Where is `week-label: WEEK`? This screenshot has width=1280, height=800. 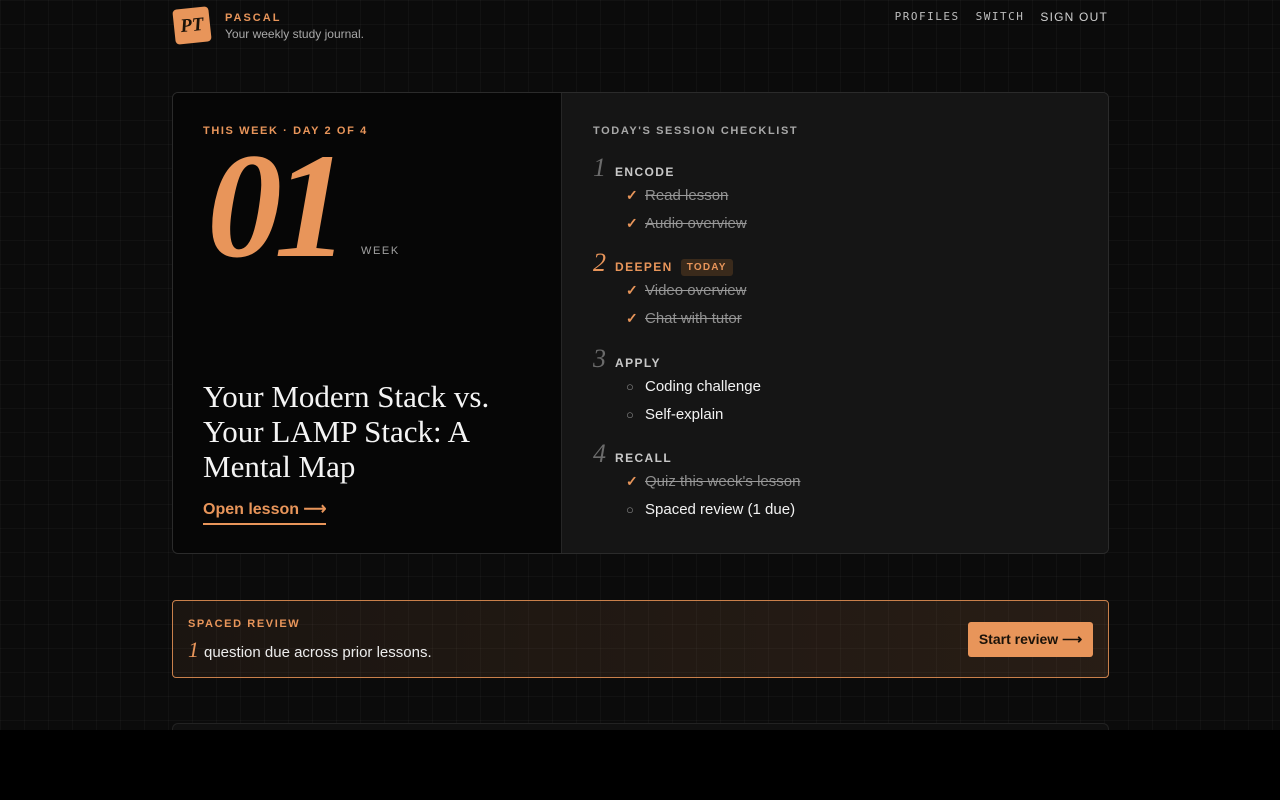
week-label: WEEK is located at coordinates (380, 251).